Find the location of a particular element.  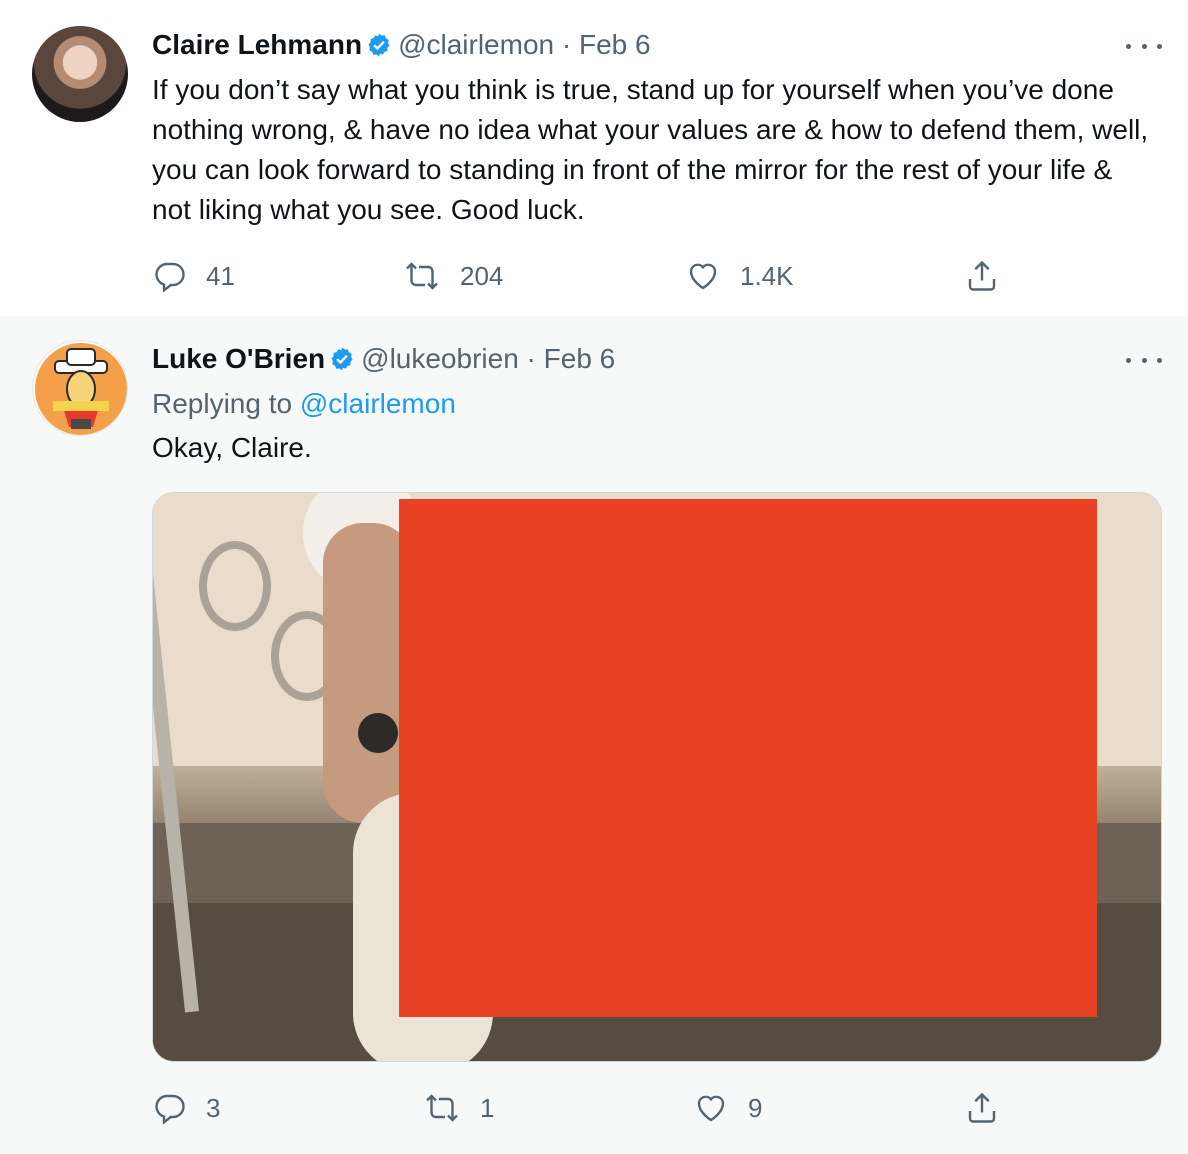

author-name: Luke O'Brien is located at coordinates (238, 358).